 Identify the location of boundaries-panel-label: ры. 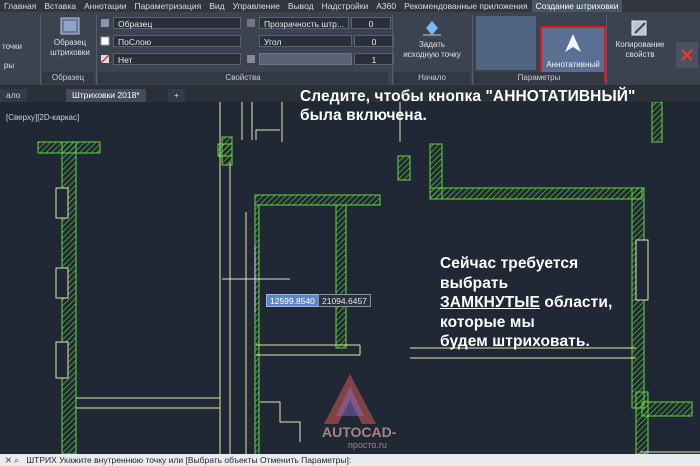
(9, 65).